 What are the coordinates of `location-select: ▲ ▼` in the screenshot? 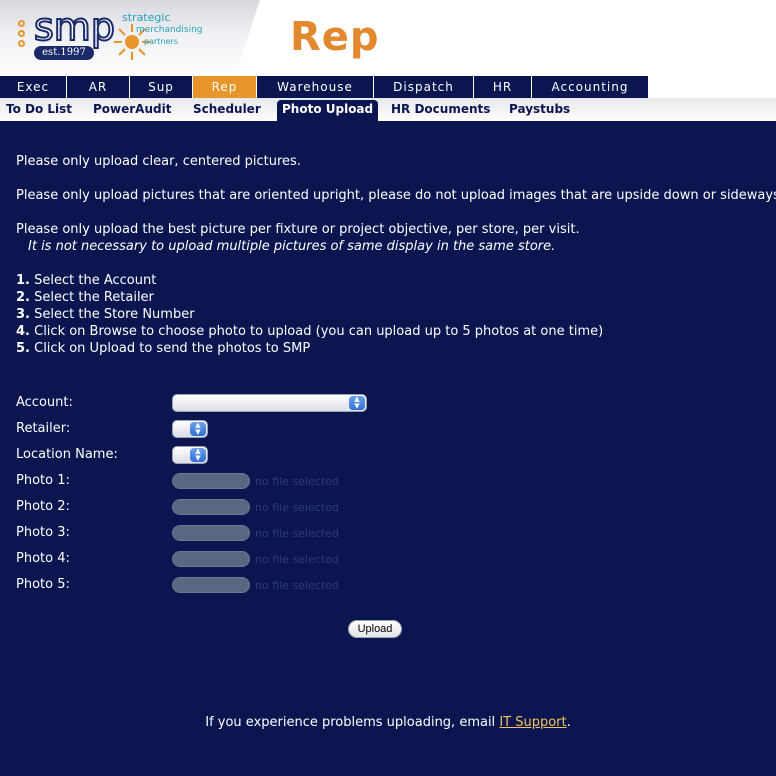 It's located at (190, 455).